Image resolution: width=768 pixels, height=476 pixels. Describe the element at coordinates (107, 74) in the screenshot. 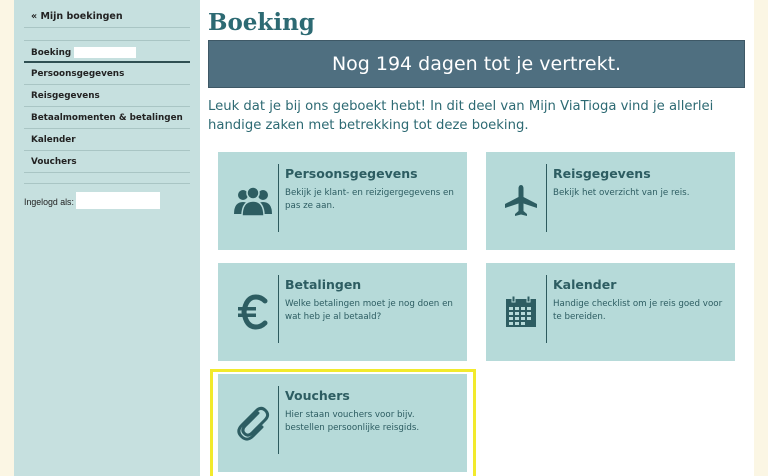

I see `sidebar-item-persoonsgegevens: Persoonsgegevens` at that location.